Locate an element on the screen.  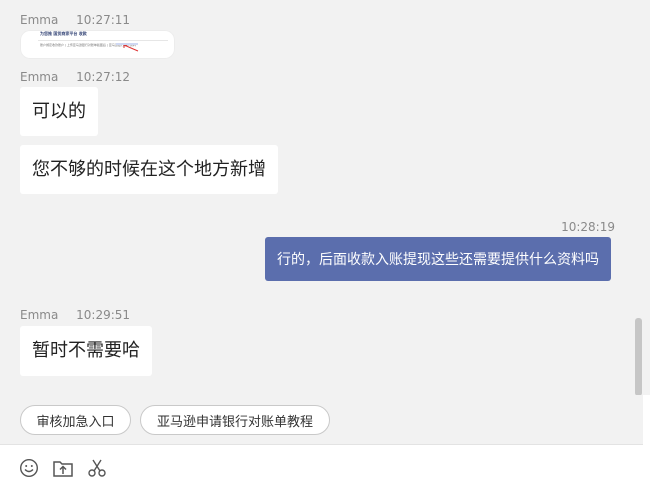
message-meta: Emma 10:27:11 is located at coordinates (75, 20).